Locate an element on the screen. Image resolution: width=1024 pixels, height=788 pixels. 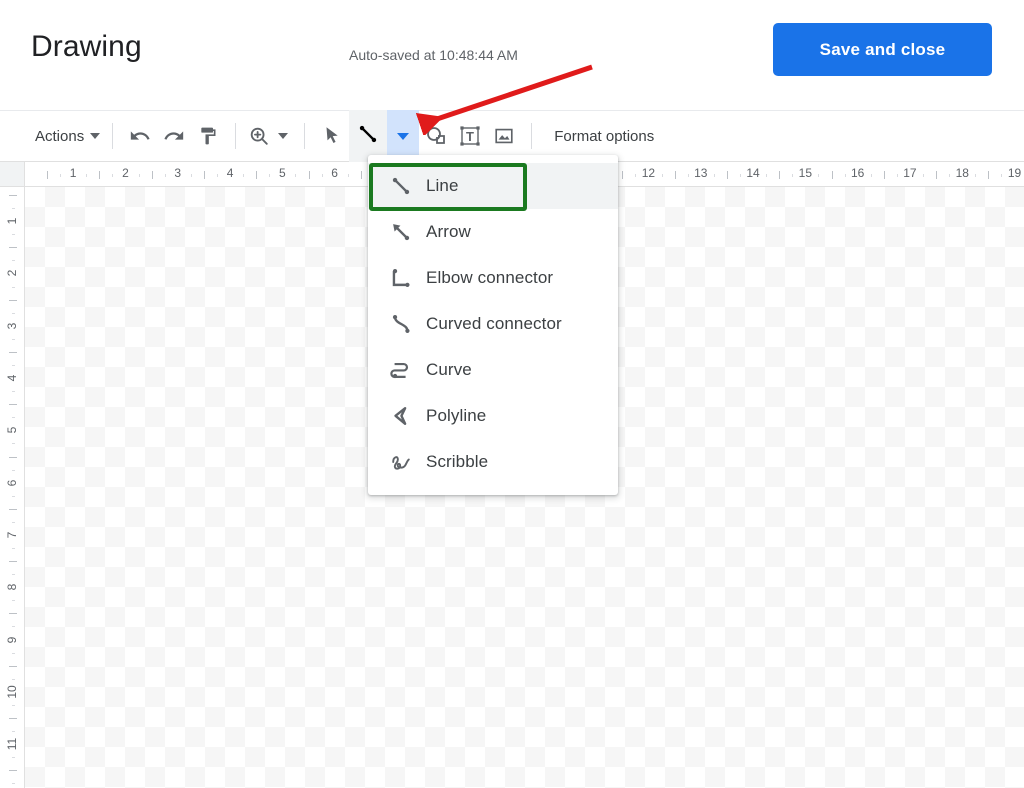
save-and-close-button: Save and close is located at coordinates (882, 49).